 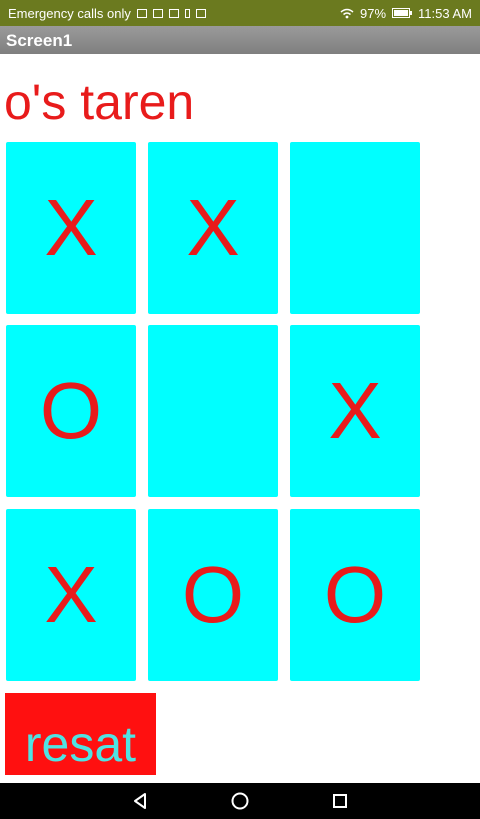 I want to click on home-circle-icon, so click(x=240, y=801).